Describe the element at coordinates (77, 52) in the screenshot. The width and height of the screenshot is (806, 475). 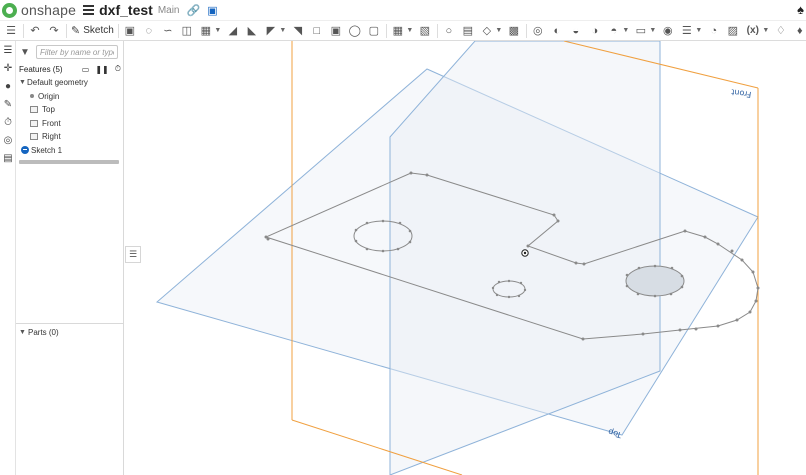
I see `filter-input` at that location.